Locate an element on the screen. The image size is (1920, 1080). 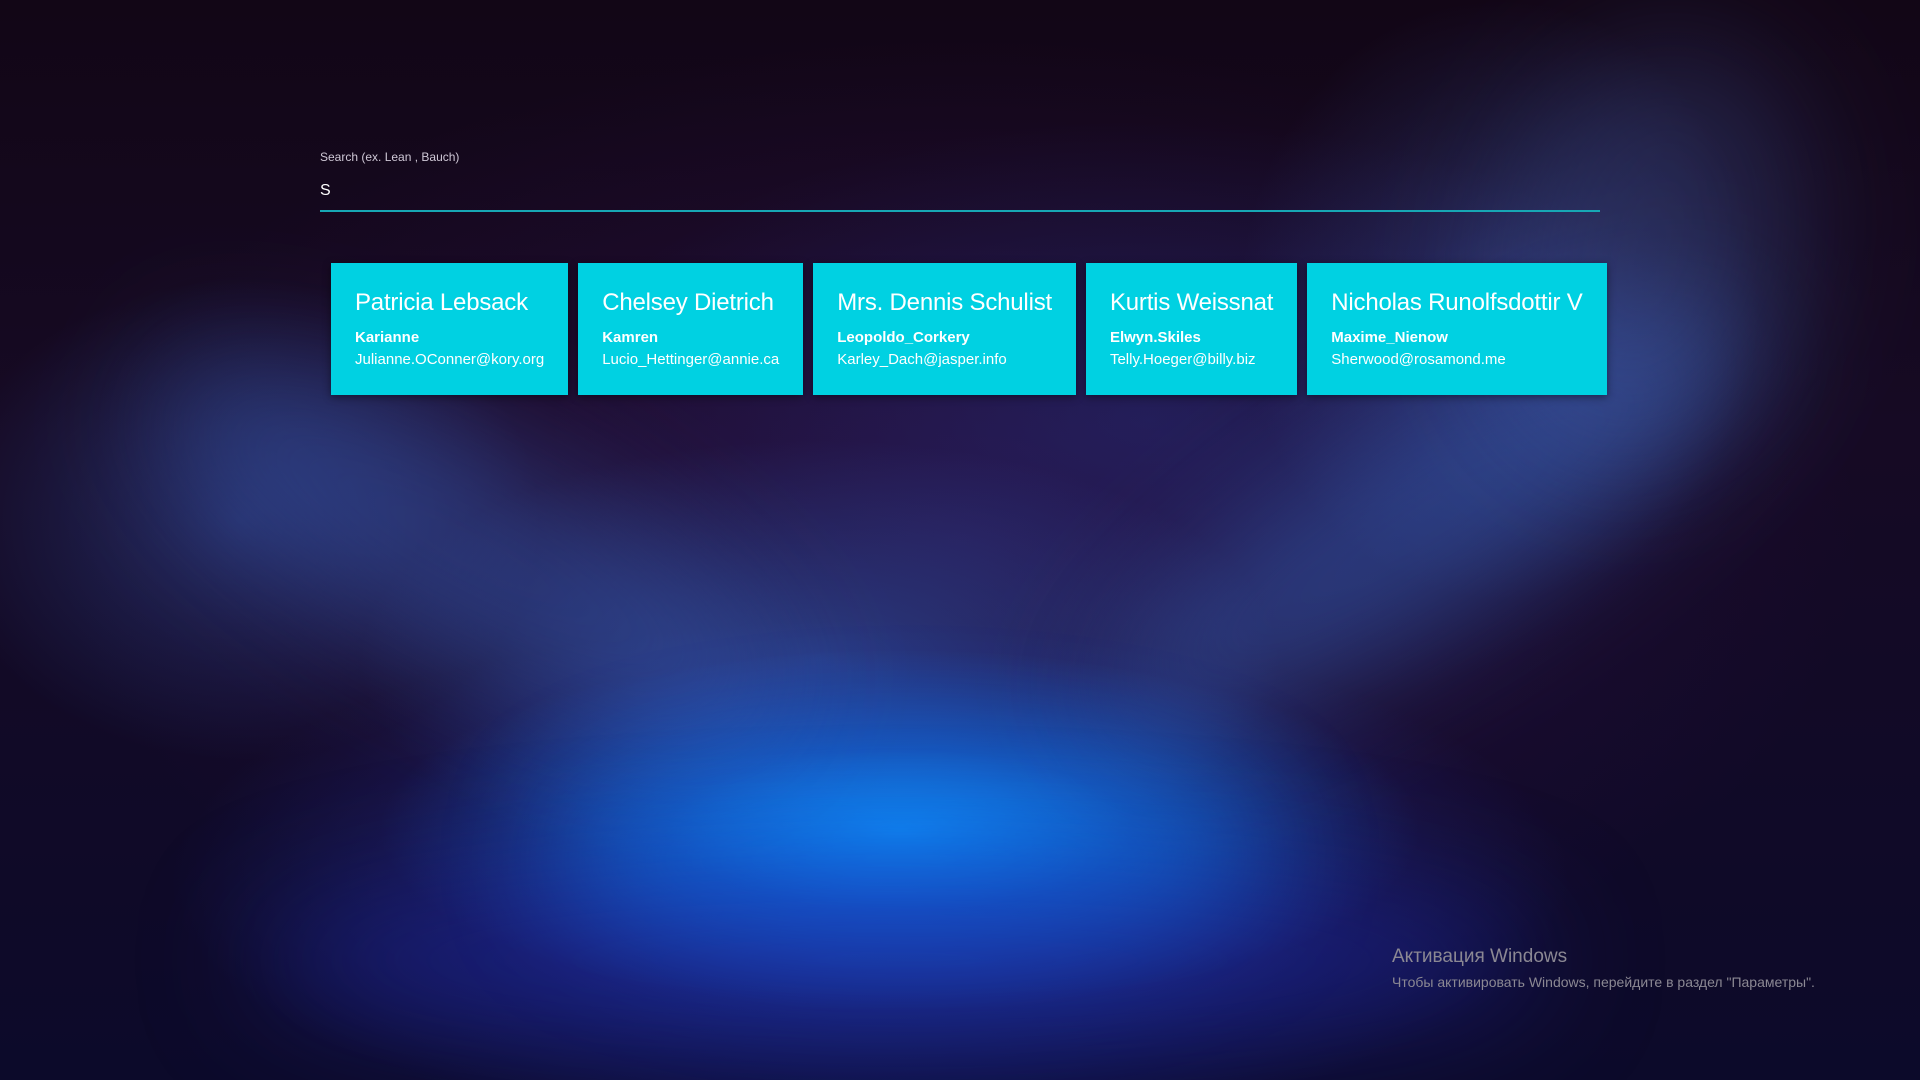
user-name: Nicholas Runolfsdottir V is located at coordinates (1457, 302).